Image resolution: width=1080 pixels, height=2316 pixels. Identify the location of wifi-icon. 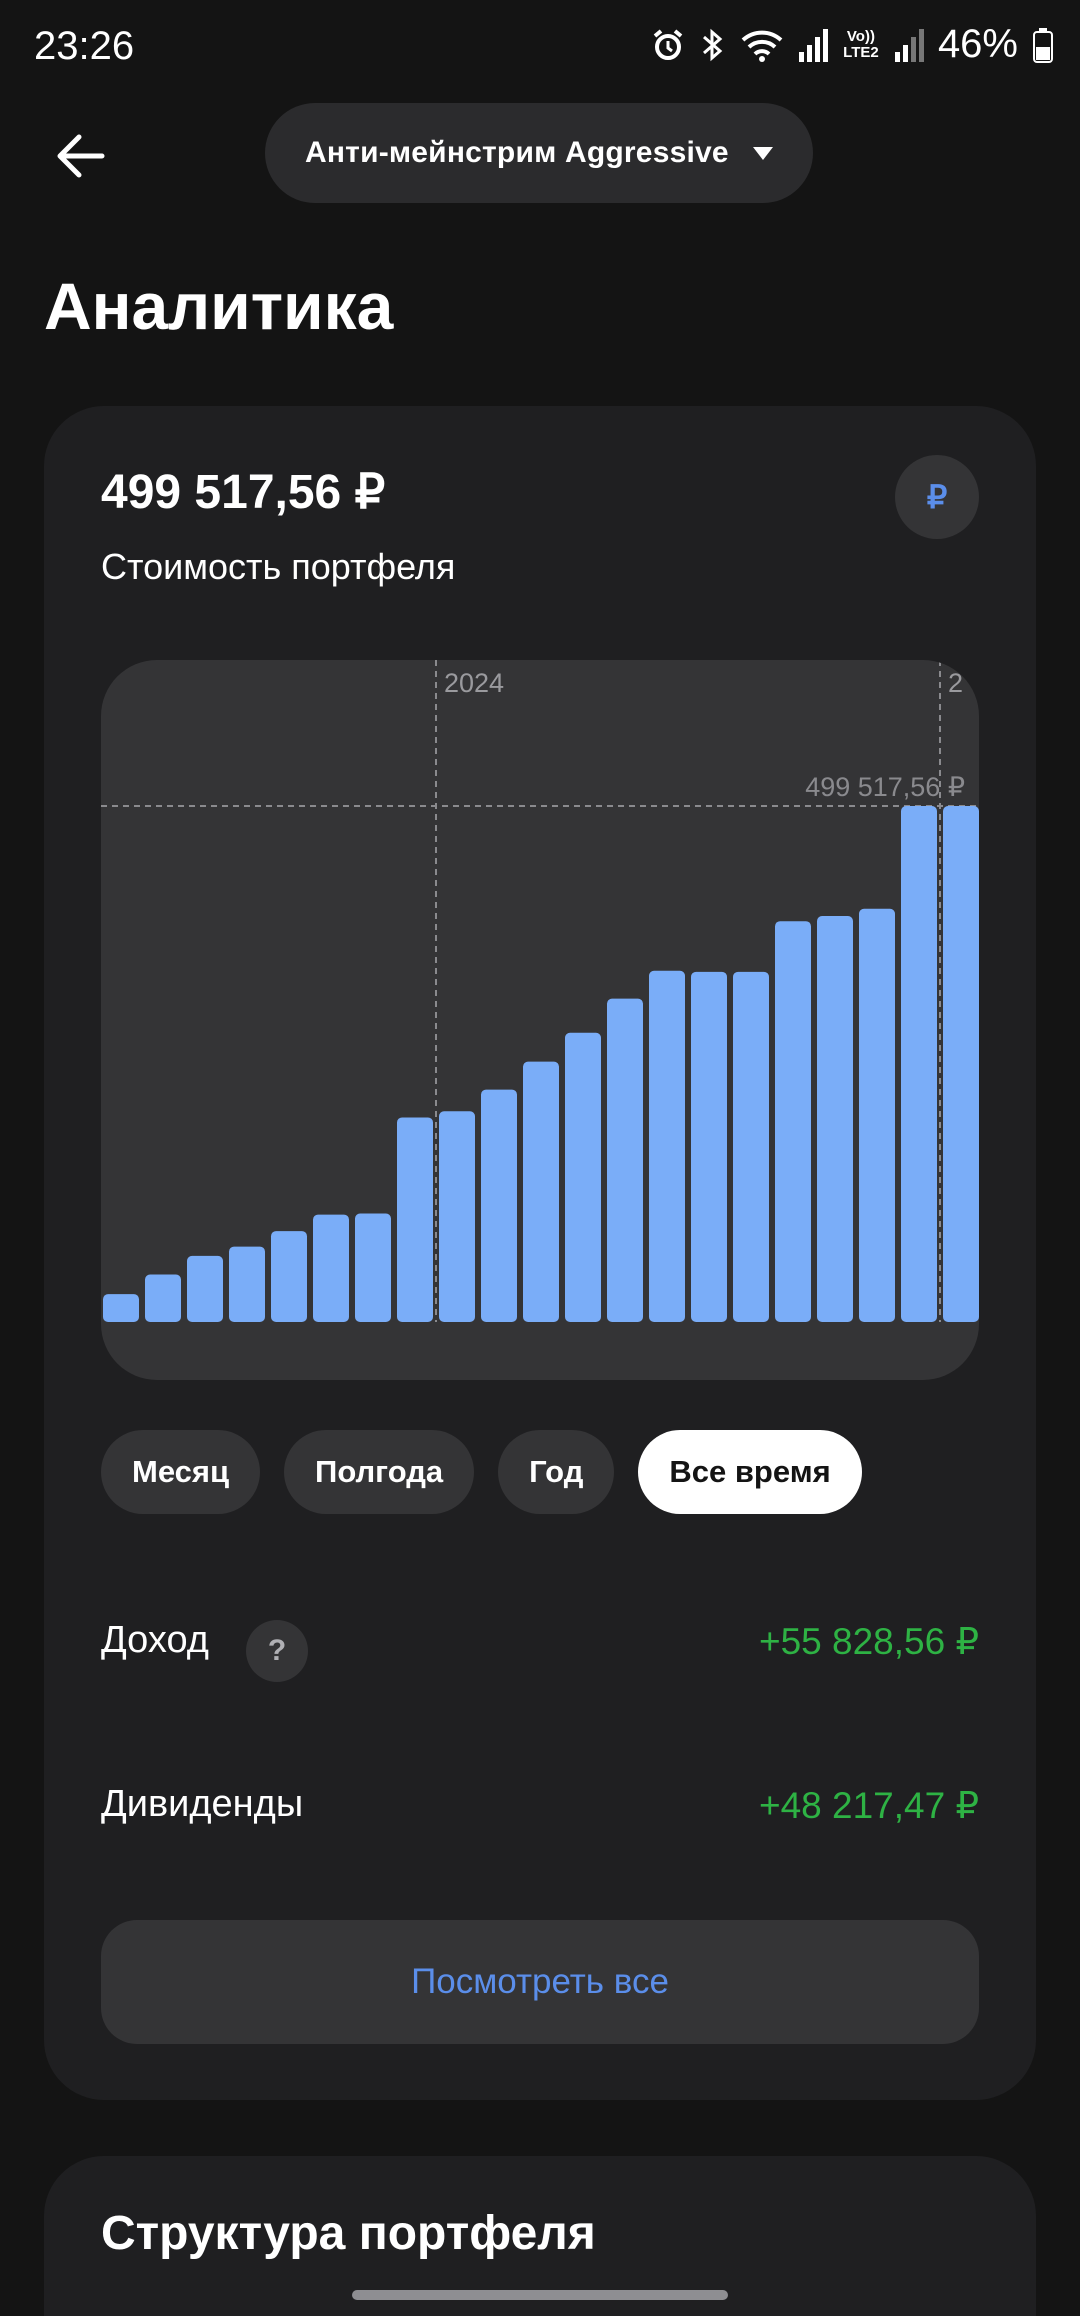
(762, 45).